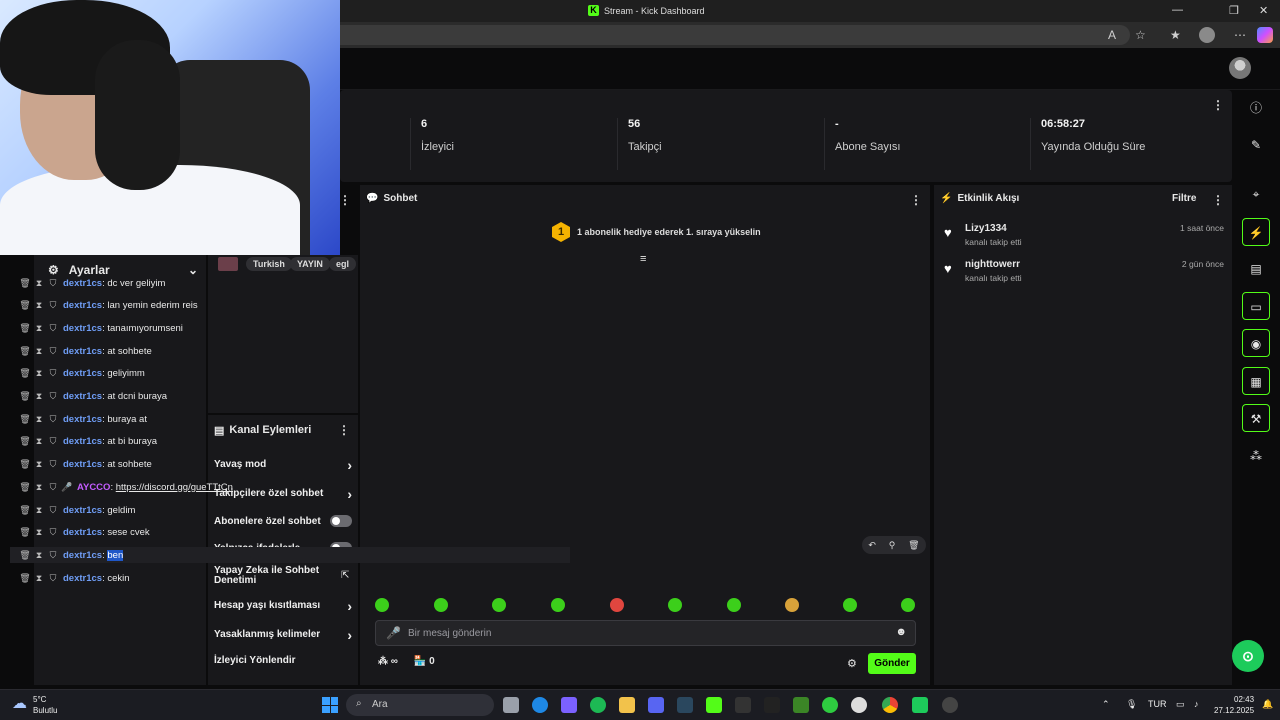 The height and width of the screenshot is (720, 1280). What do you see at coordinates (34, 705) in the screenshot?
I see `weather-widget: ☁ 5°C Bulutlu` at bounding box center [34, 705].